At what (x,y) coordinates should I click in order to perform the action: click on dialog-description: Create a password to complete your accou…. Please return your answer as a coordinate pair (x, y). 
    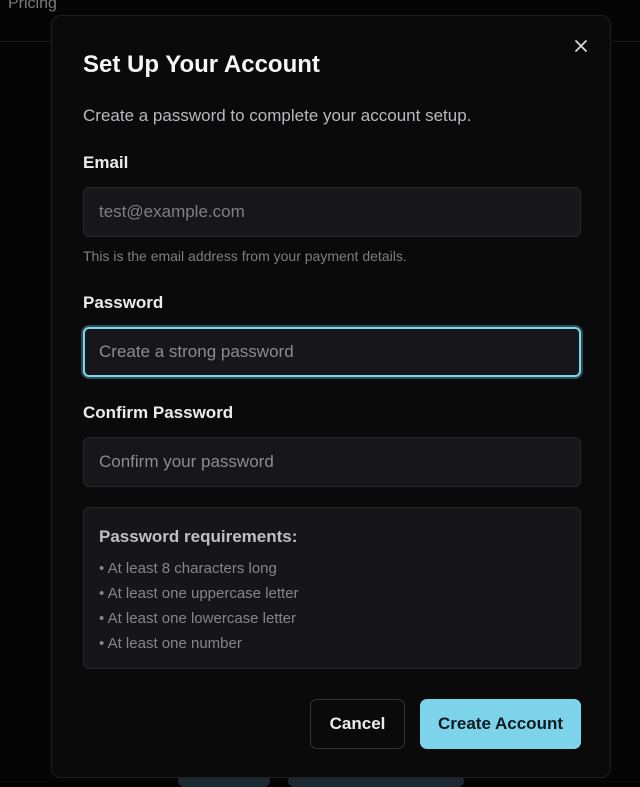
    Looking at the image, I should click on (277, 115).